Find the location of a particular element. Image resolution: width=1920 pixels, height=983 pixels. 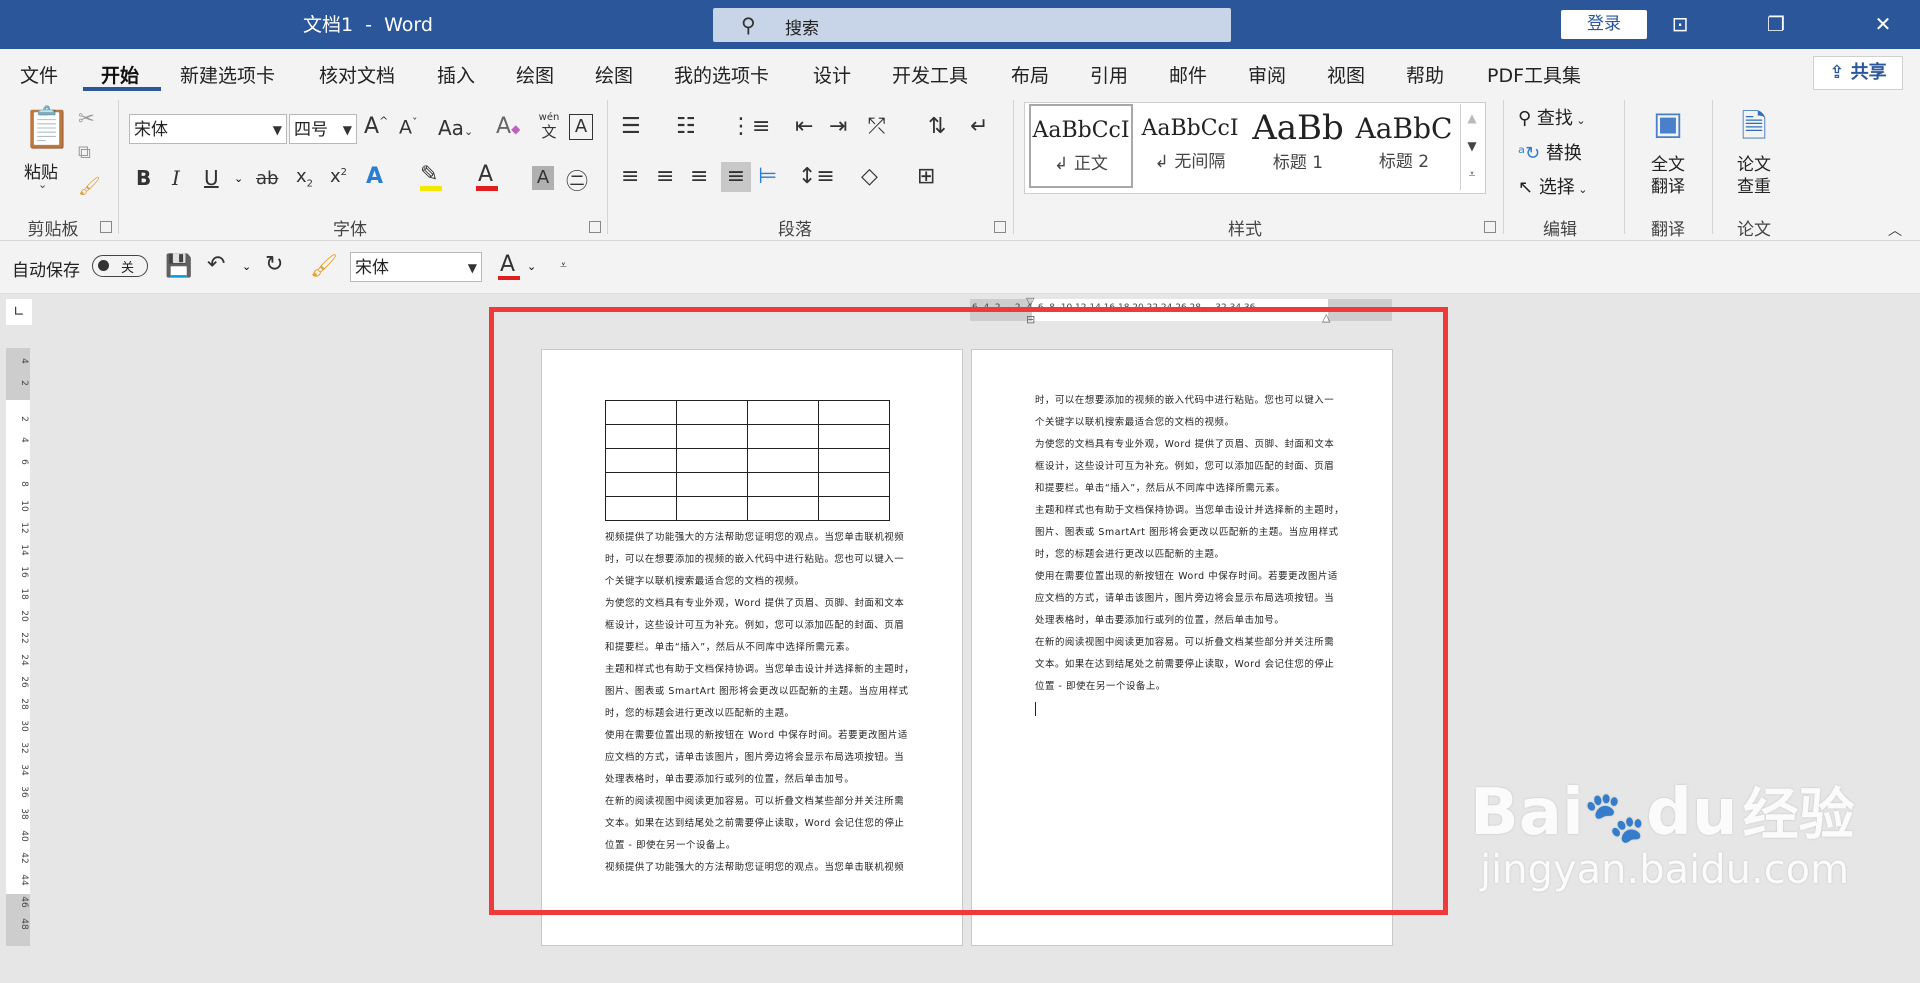

underline-icon: U is located at coordinates (211, 178).